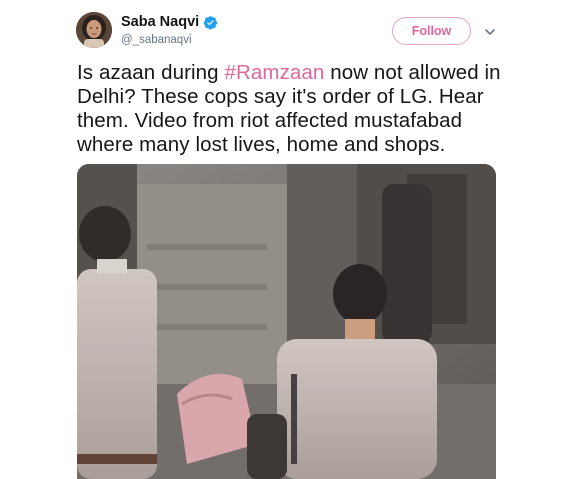 This screenshot has width=578, height=479. Describe the element at coordinates (274, 72) in the screenshot. I see `hashtag-link: #Ramzaan` at that location.